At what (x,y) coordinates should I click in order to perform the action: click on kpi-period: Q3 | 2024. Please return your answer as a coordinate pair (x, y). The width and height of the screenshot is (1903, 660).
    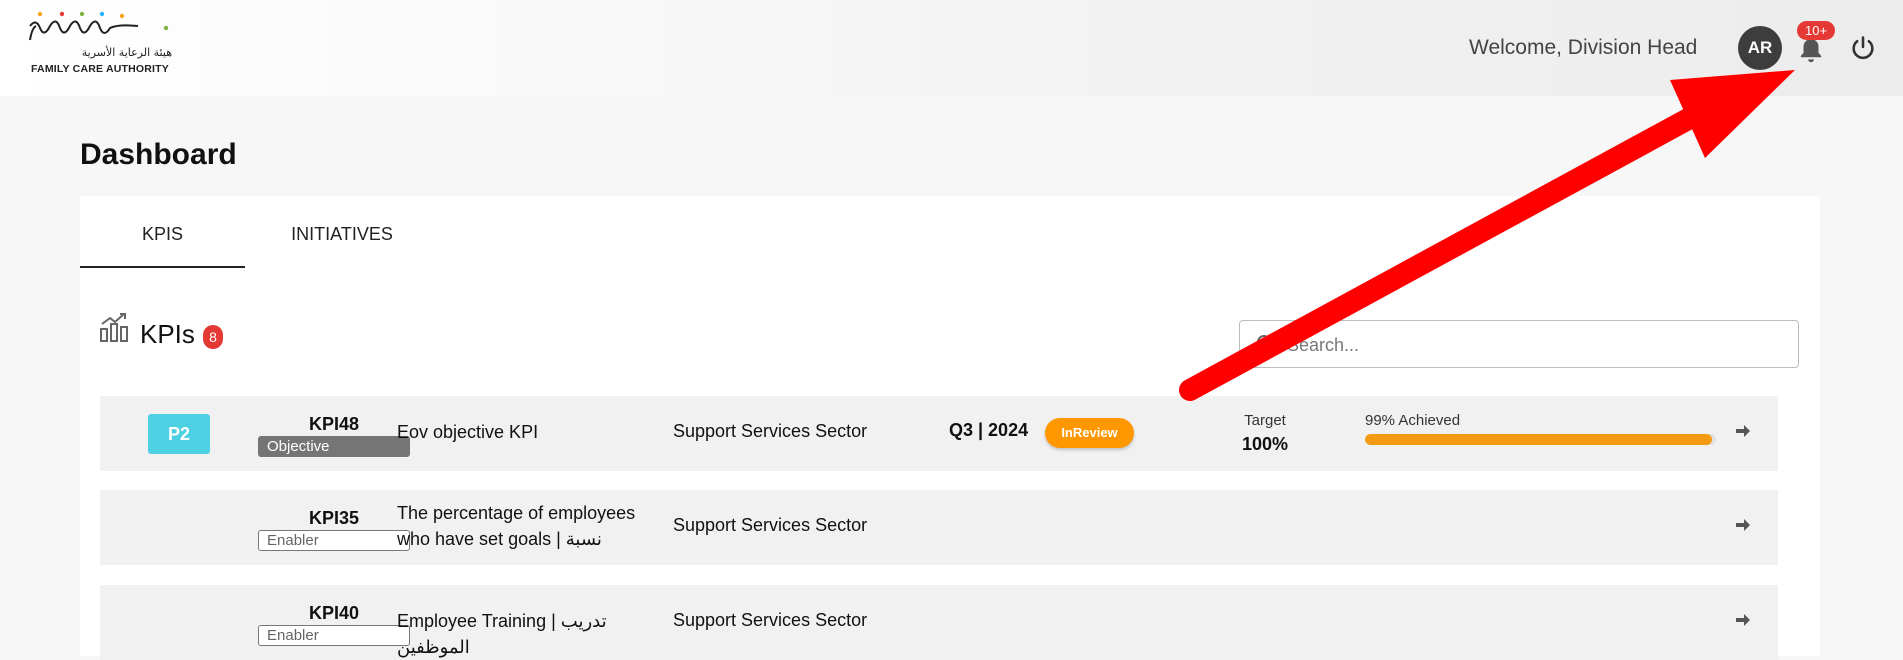
    Looking at the image, I should click on (989, 430).